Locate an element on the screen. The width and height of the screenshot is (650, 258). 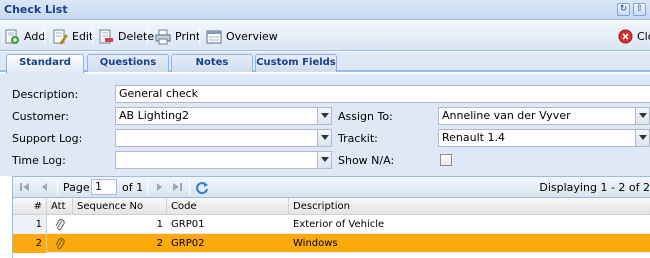
tab-standard: Standard is located at coordinates (45, 64).